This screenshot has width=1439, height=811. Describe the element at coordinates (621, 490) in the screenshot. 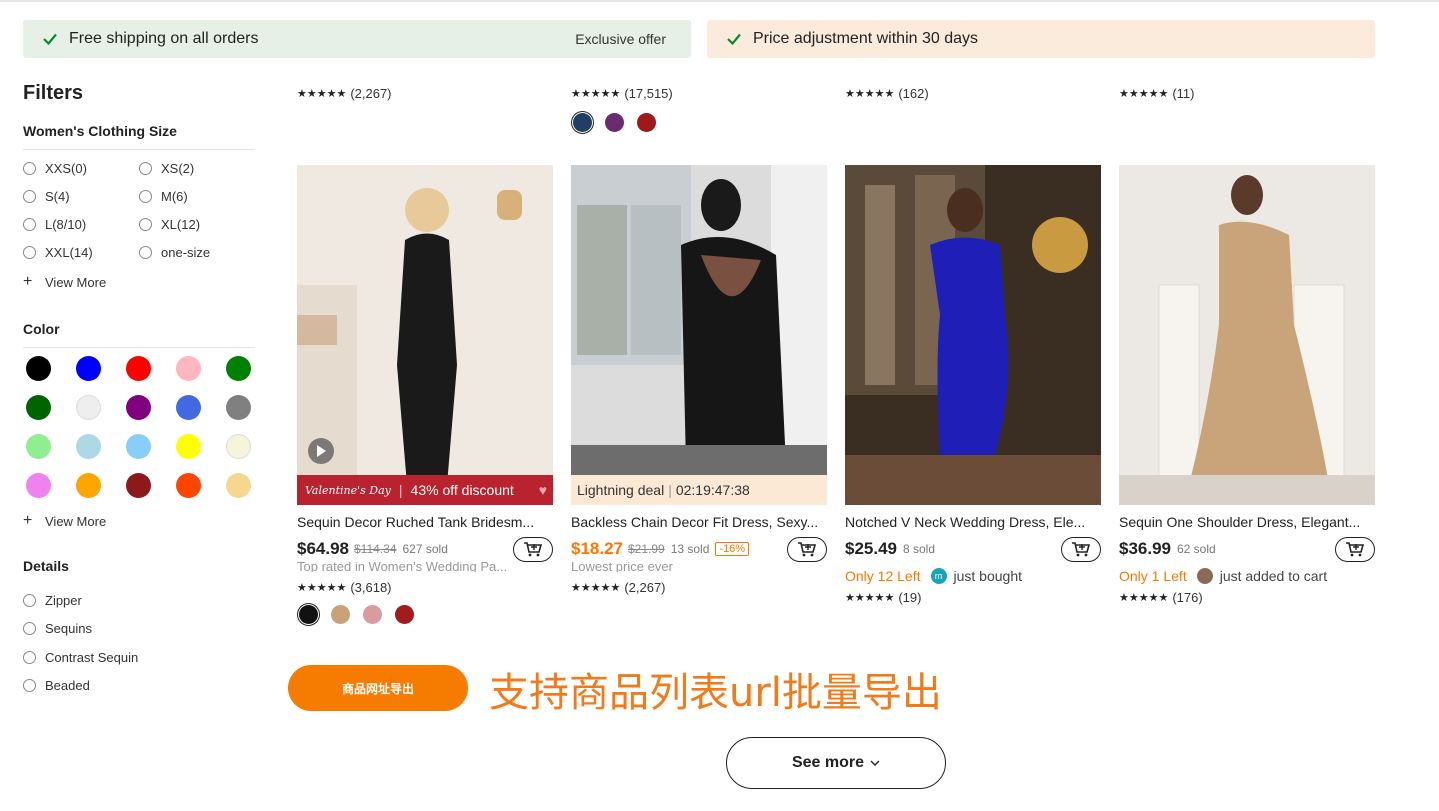

I see `lightning-deal-label: Lightning deal` at that location.